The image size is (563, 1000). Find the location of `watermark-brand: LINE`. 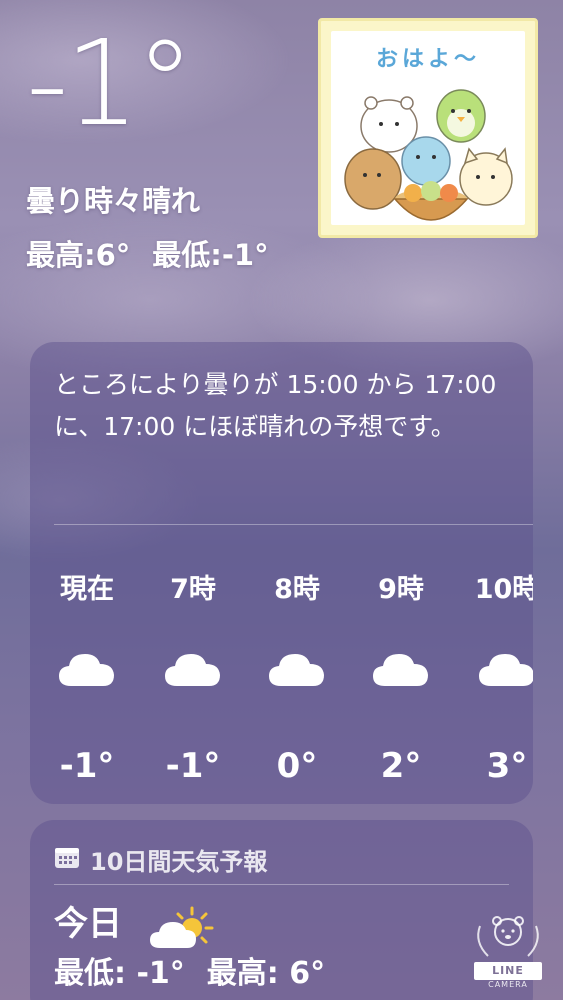

watermark-brand: LINE is located at coordinates (508, 971).